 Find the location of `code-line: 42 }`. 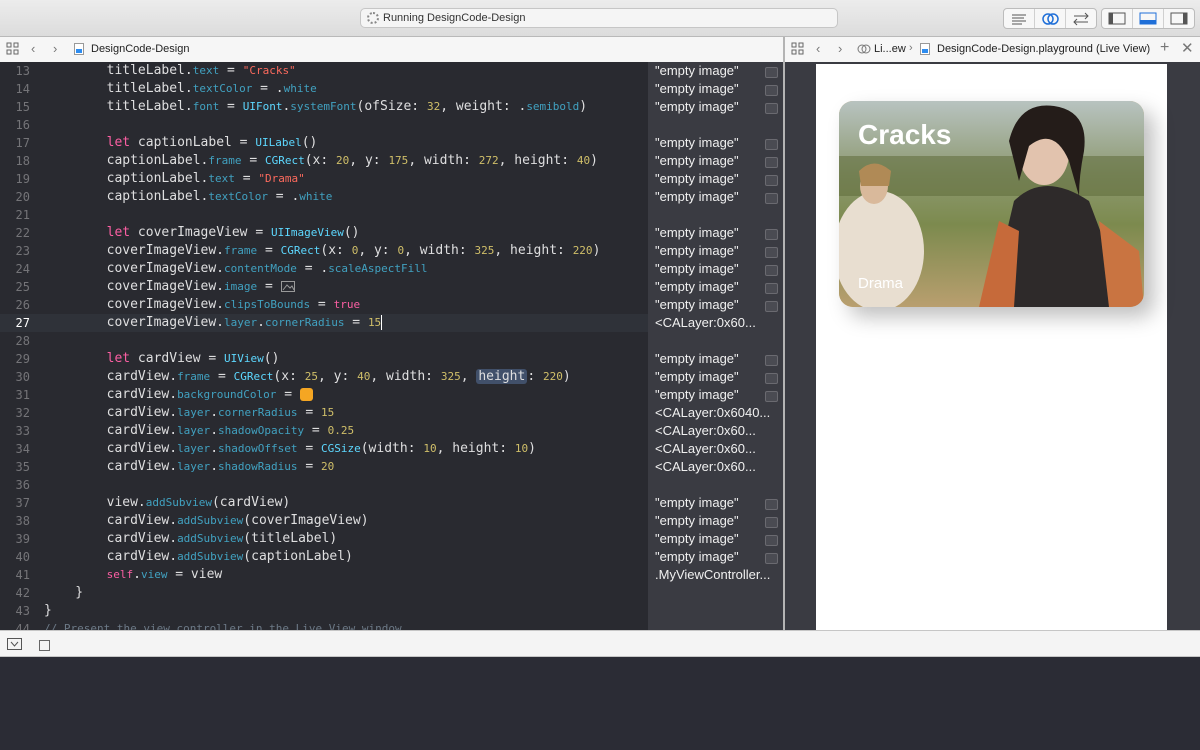

code-line: 42 } is located at coordinates (324, 593).